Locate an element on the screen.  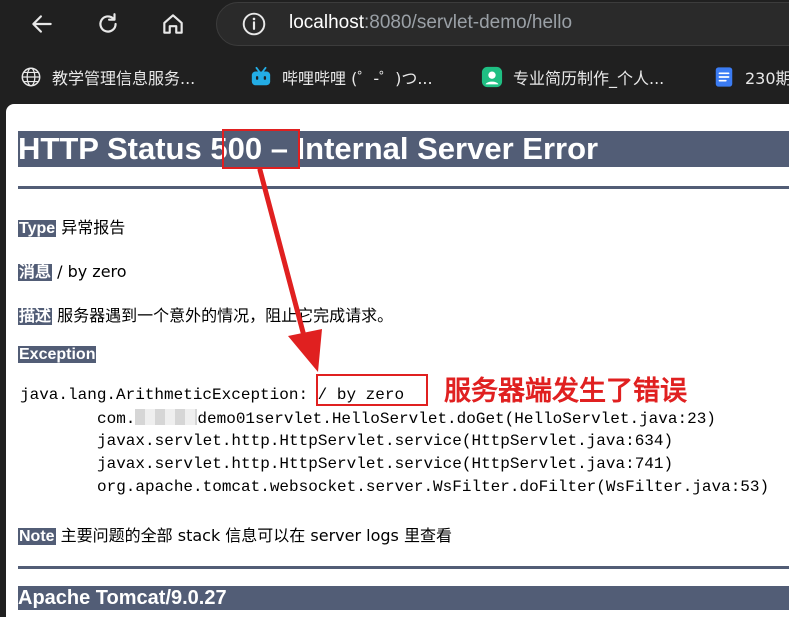
address-bar: localhost:8080/servlet-demo/hello is located at coordinates (502, 24).